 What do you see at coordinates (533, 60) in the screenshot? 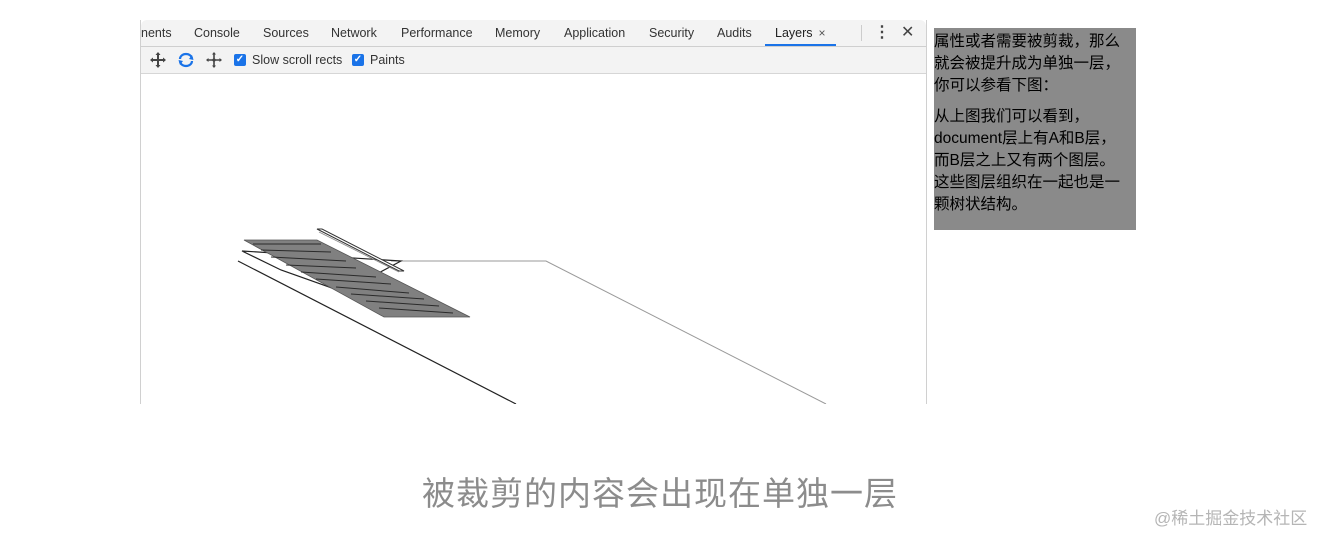
I see `layers-toolbar: ✓ Slow scroll rects ✓ Paints` at bounding box center [533, 60].